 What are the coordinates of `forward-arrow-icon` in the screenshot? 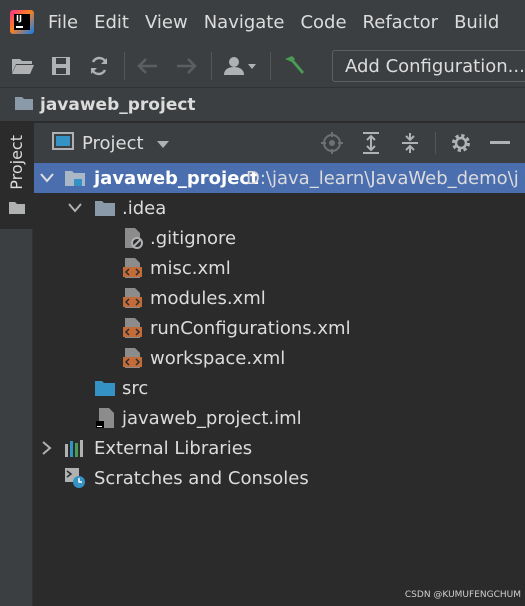 It's located at (186, 66).